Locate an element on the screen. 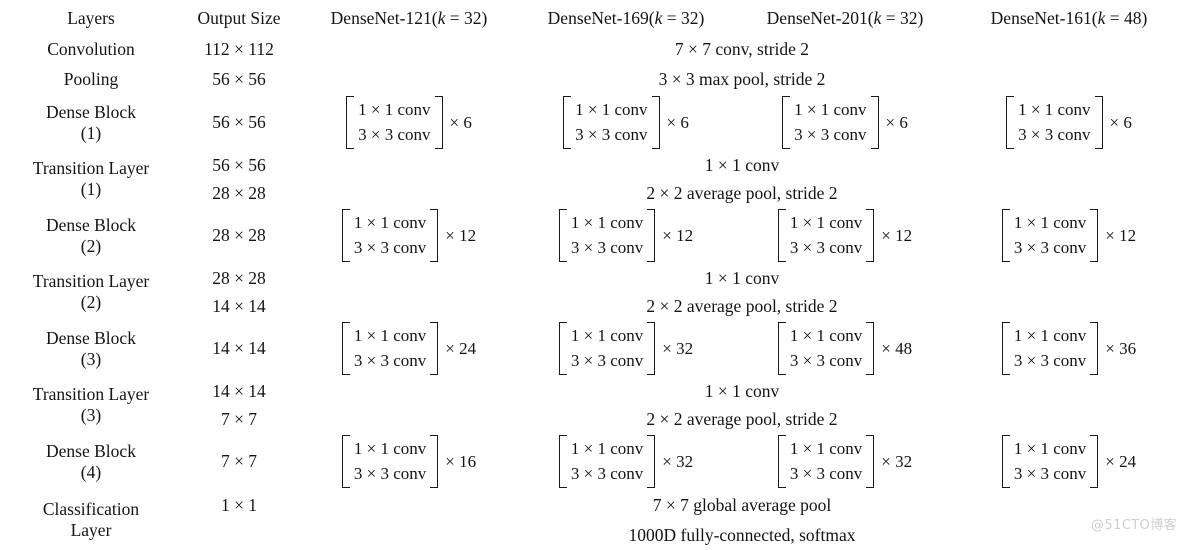  output-size-transition-layer-1a: 56 × 56 is located at coordinates (239, 164).